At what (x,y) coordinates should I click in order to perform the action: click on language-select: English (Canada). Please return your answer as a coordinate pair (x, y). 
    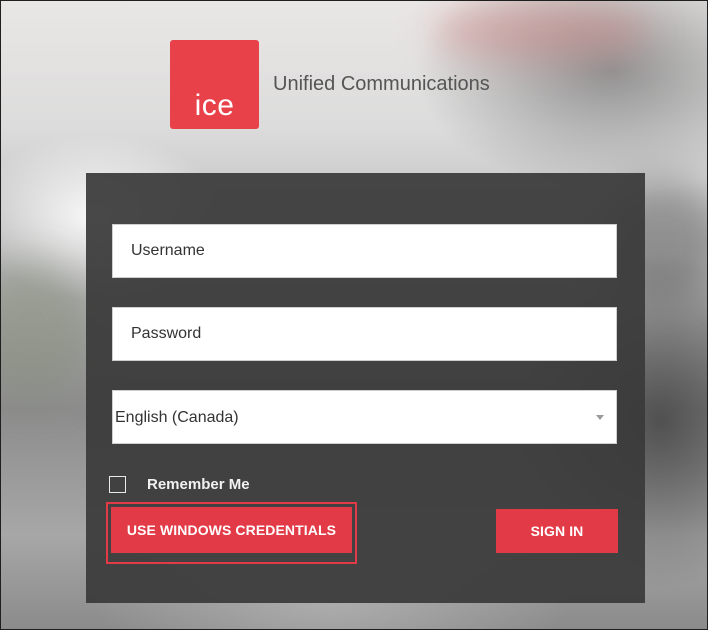
    Looking at the image, I should click on (364, 417).